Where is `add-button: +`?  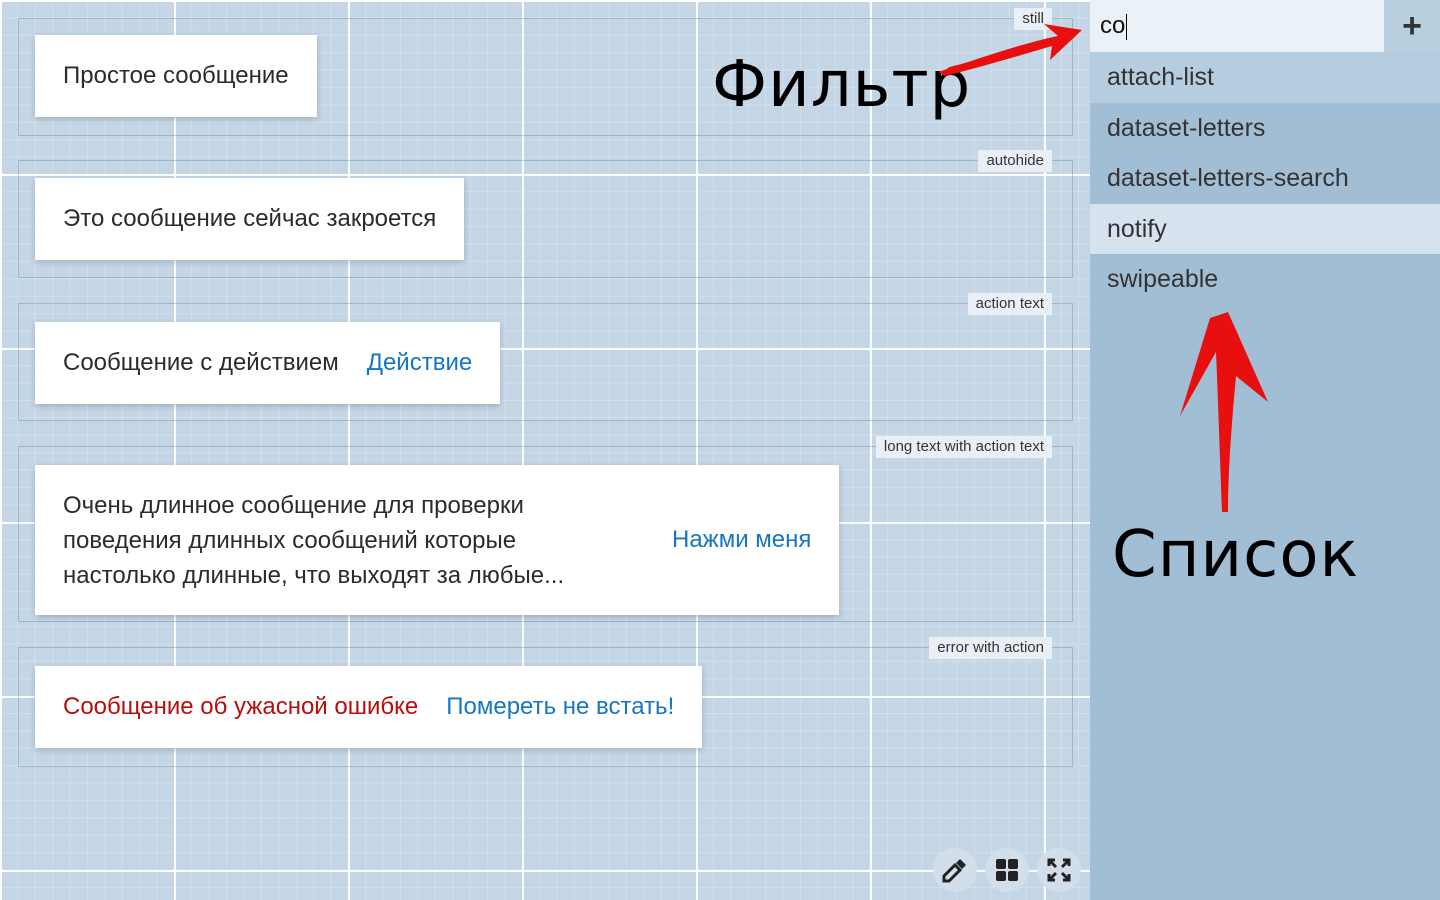
add-button: + is located at coordinates (1412, 26).